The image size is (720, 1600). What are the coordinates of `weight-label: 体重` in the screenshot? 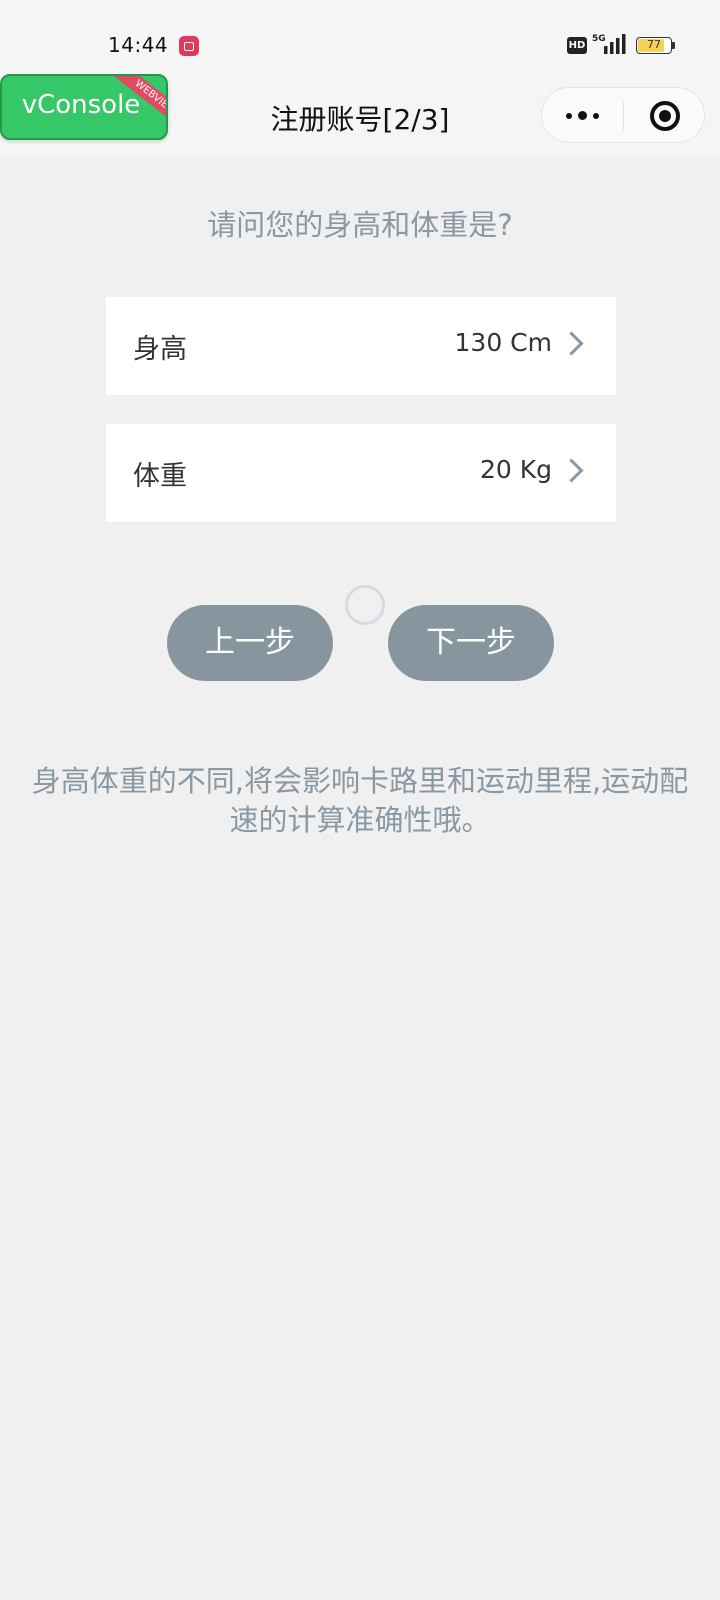 It's located at (160, 476).